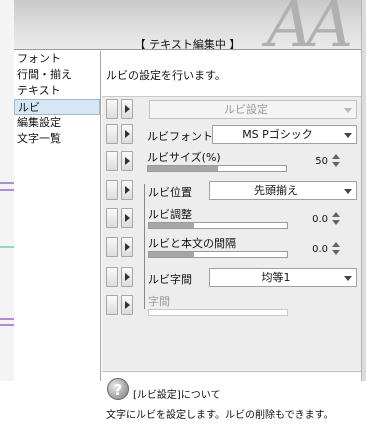 The height and width of the screenshot is (427, 366). Describe the element at coordinates (276, 277) in the screenshot. I see `ruby-spacing-value: 均等1` at that location.